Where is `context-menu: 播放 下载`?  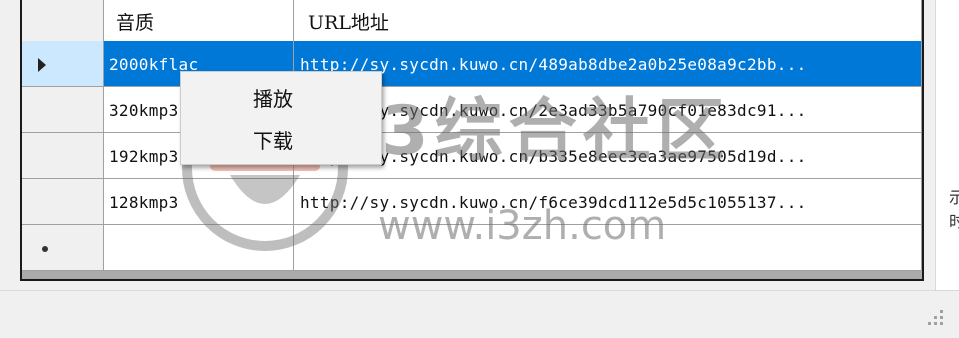
context-menu: 播放 下载 is located at coordinates (281, 118).